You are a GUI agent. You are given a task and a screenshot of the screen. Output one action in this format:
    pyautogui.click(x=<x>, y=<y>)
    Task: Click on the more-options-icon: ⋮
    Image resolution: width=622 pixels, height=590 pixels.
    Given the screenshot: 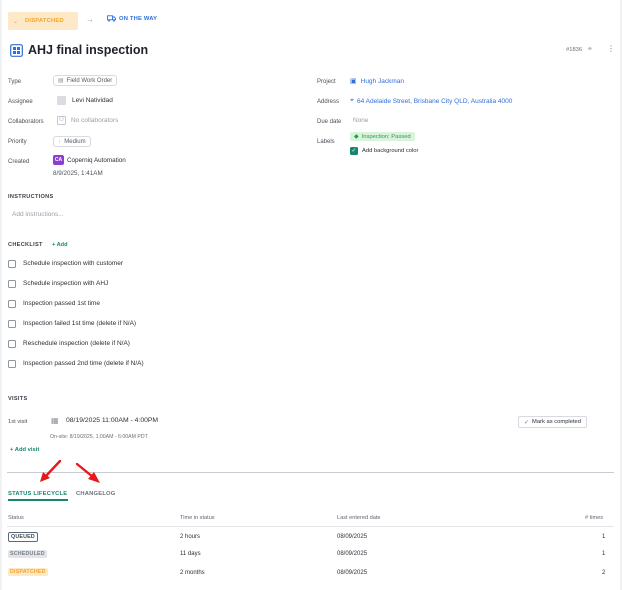 What is the action you would take?
    pyautogui.click(x=611, y=48)
    